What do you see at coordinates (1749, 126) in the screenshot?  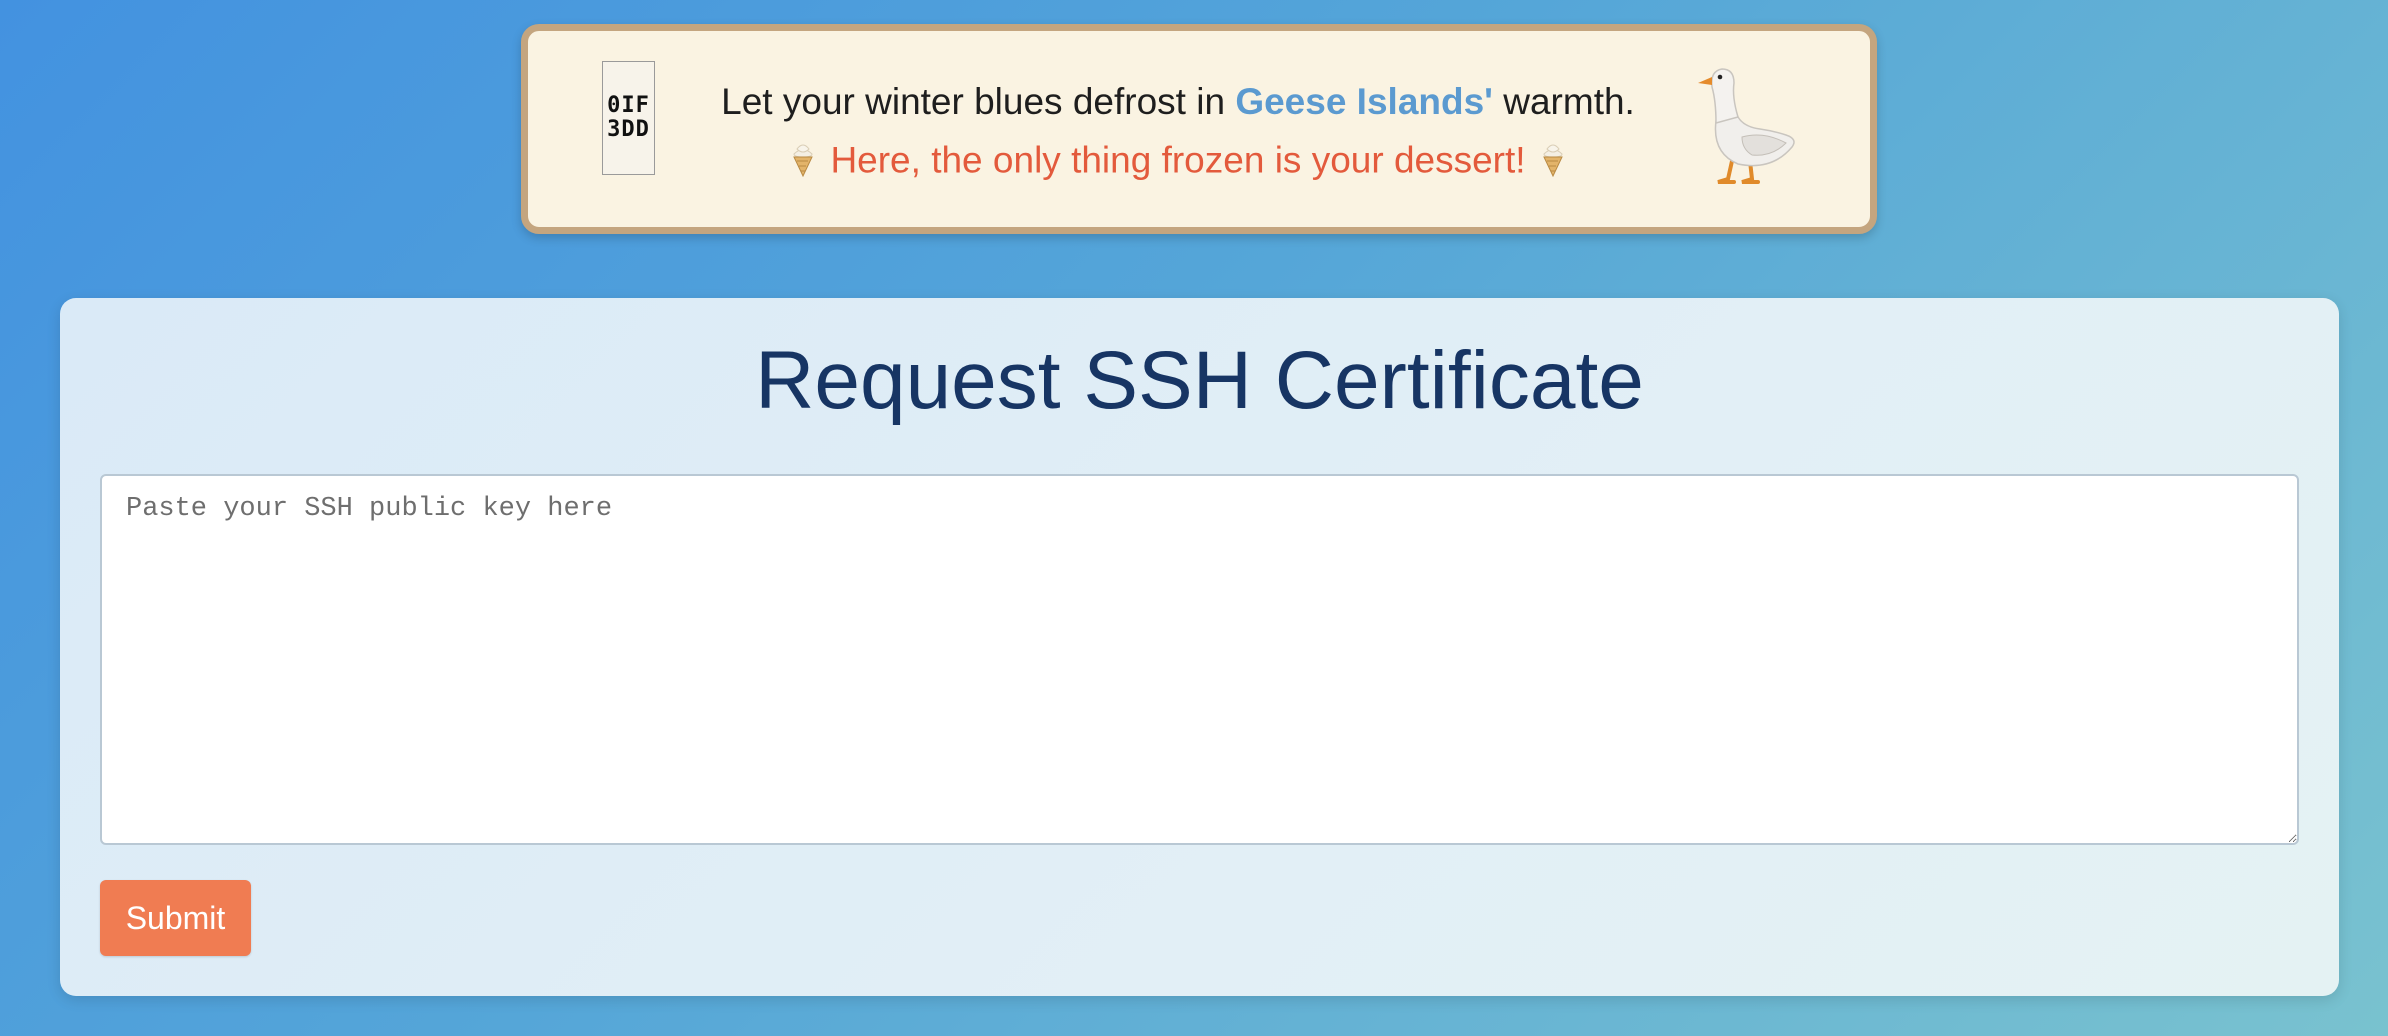 I see `goose-icon` at bounding box center [1749, 126].